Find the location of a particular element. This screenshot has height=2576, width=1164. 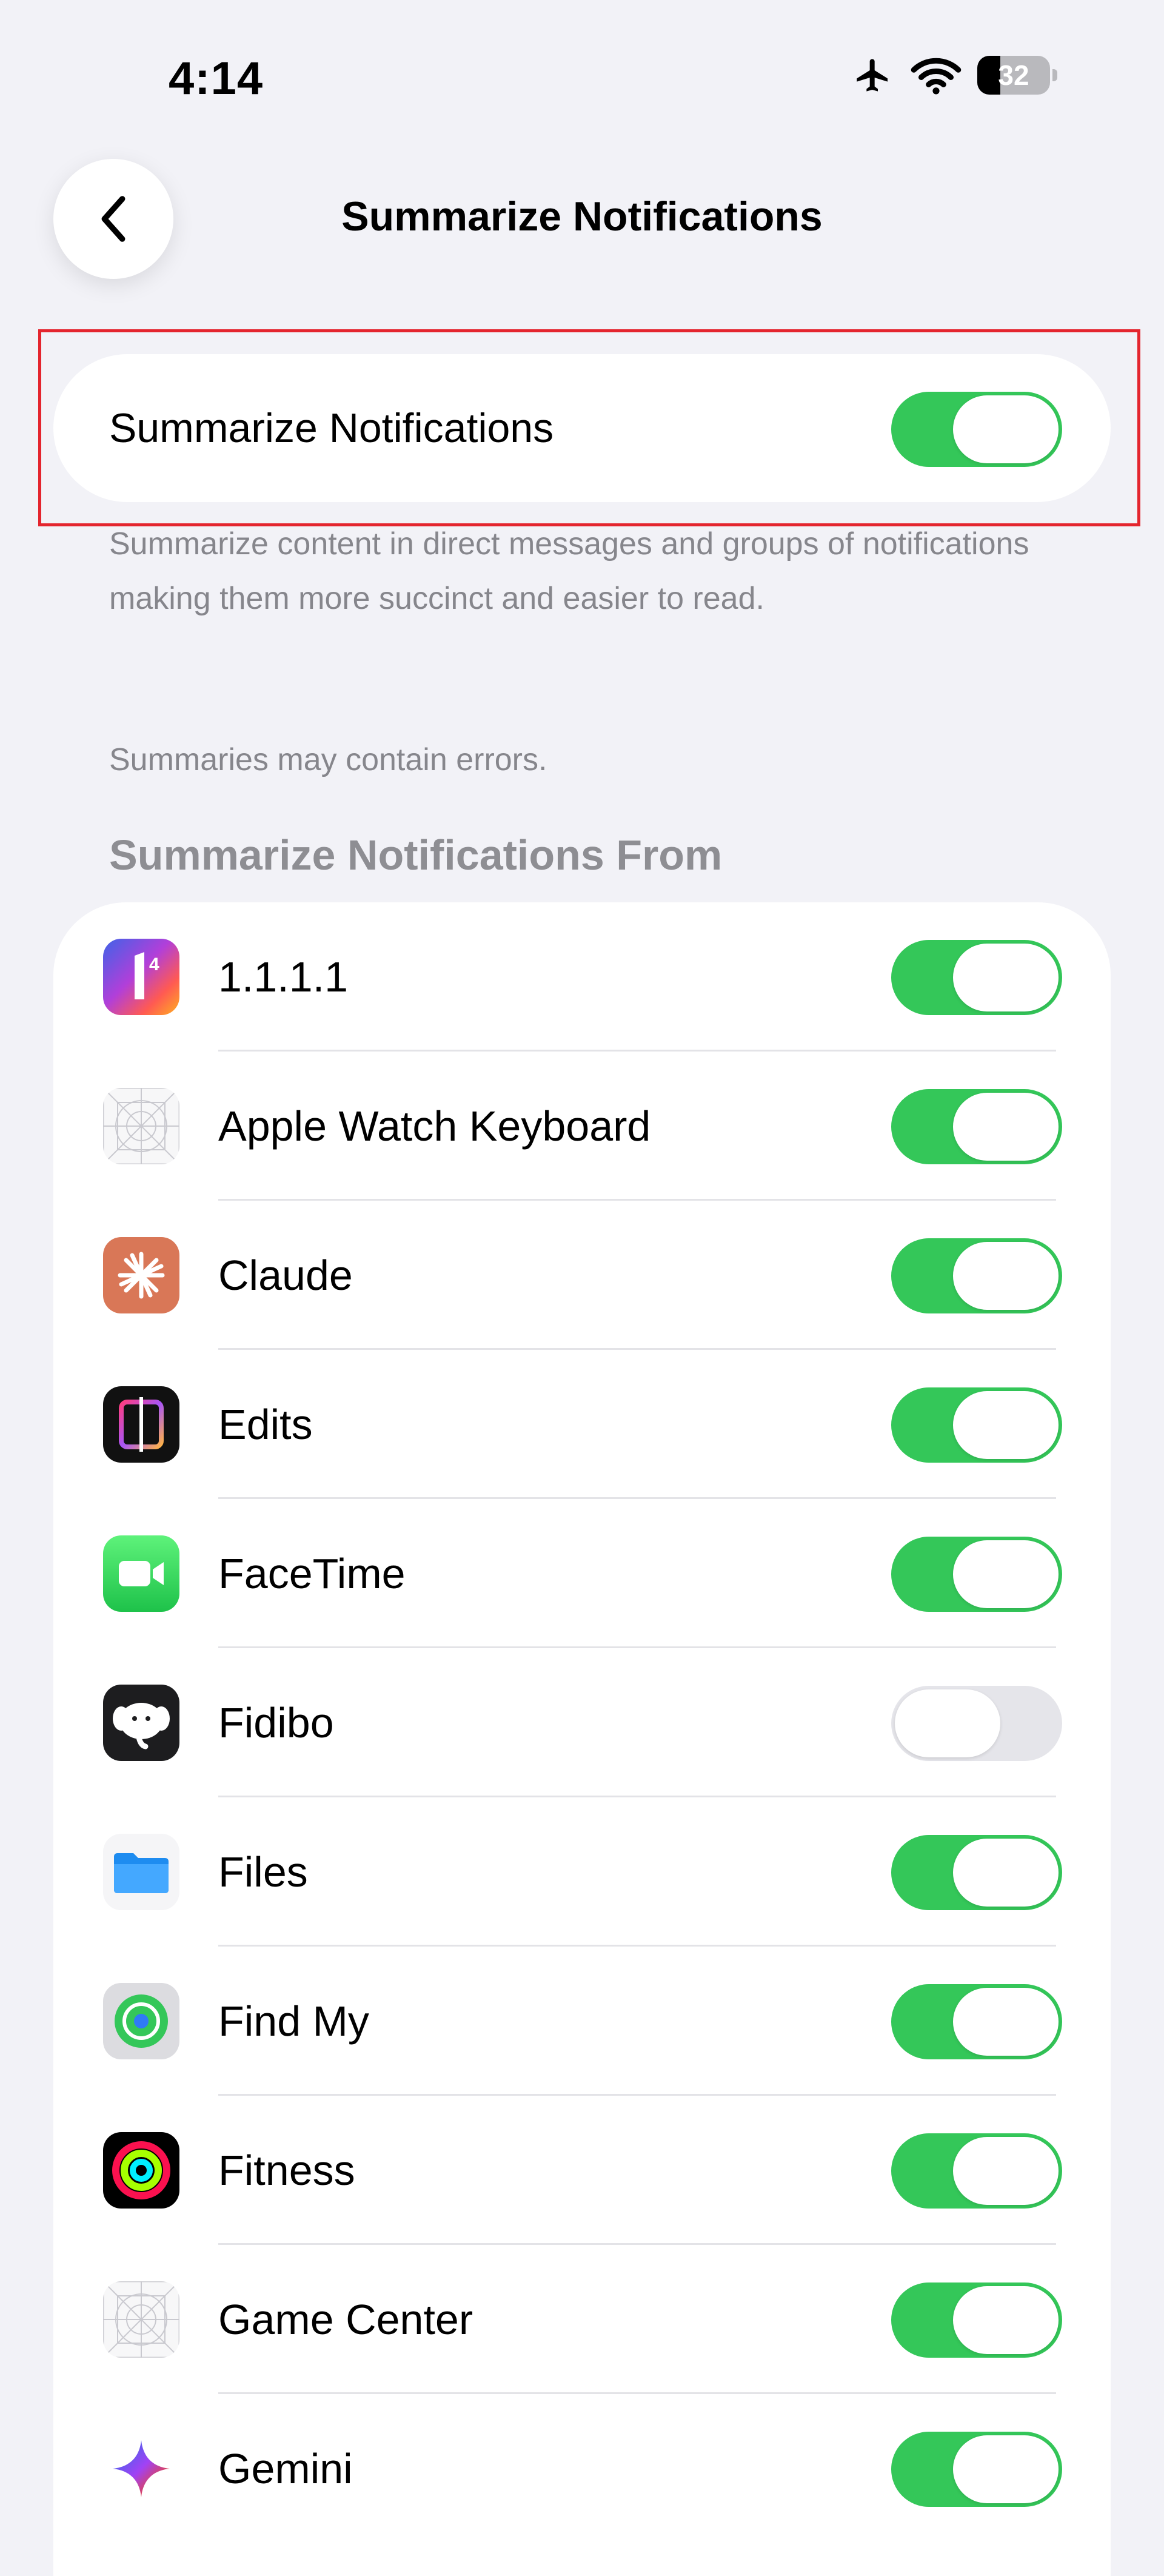

app-row-apple-watch-keyboard: Apple Watch Keyboard is located at coordinates (582, 1126).